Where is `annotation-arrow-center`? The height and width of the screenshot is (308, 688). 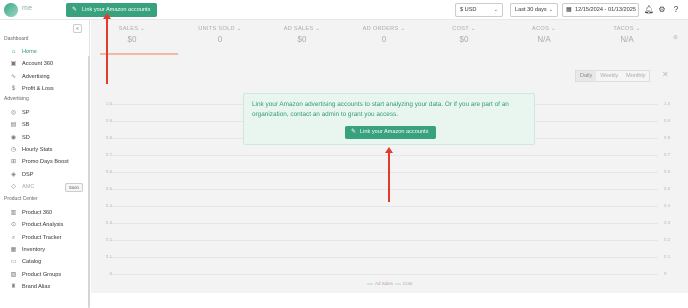 annotation-arrow-center is located at coordinates (389, 174).